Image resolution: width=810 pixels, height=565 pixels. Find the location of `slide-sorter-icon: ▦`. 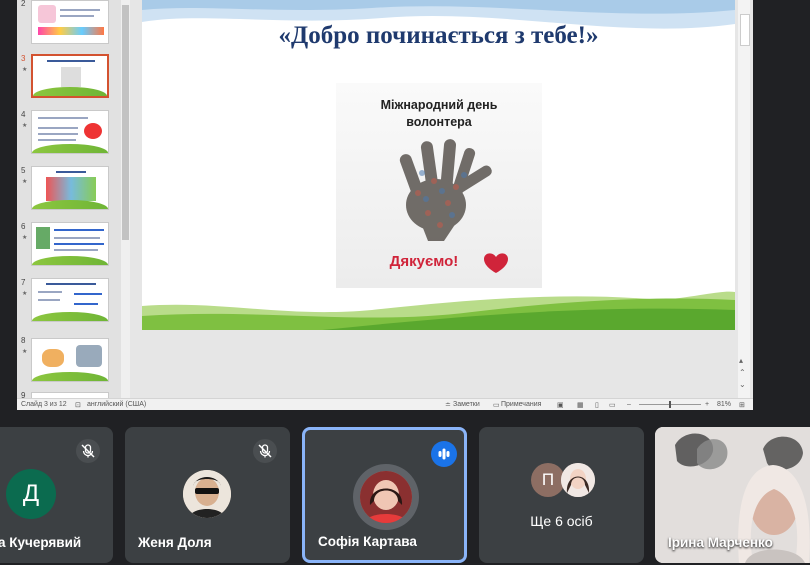

slide-sorter-icon: ▦ is located at coordinates (580, 405).